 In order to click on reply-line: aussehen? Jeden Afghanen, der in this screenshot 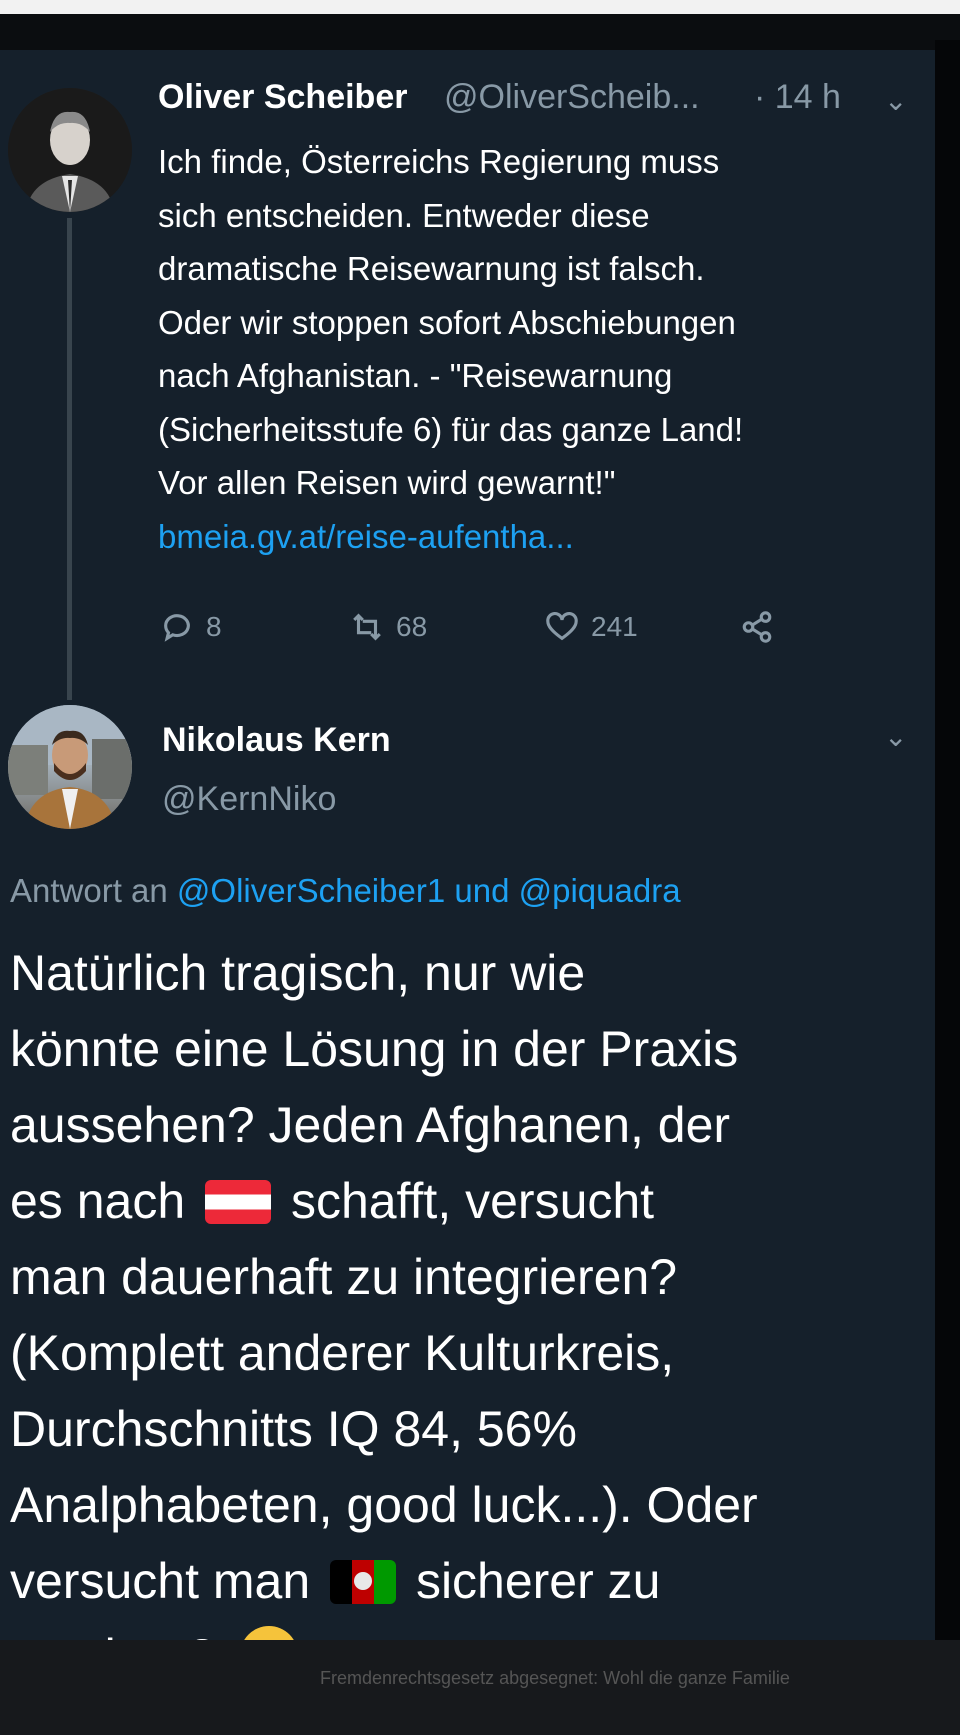, I will do `click(370, 1125)`.